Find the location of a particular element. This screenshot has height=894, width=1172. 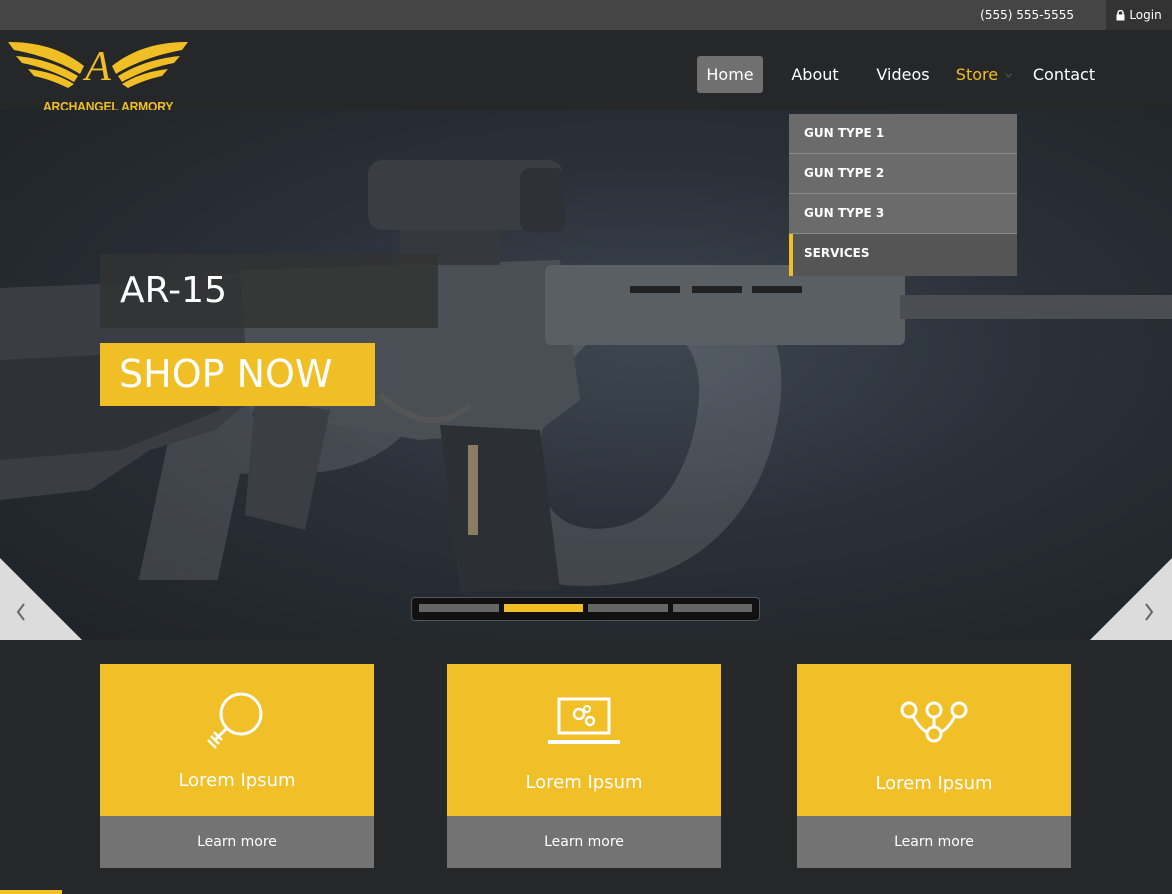

network-nodes-icon is located at coordinates (934, 722).